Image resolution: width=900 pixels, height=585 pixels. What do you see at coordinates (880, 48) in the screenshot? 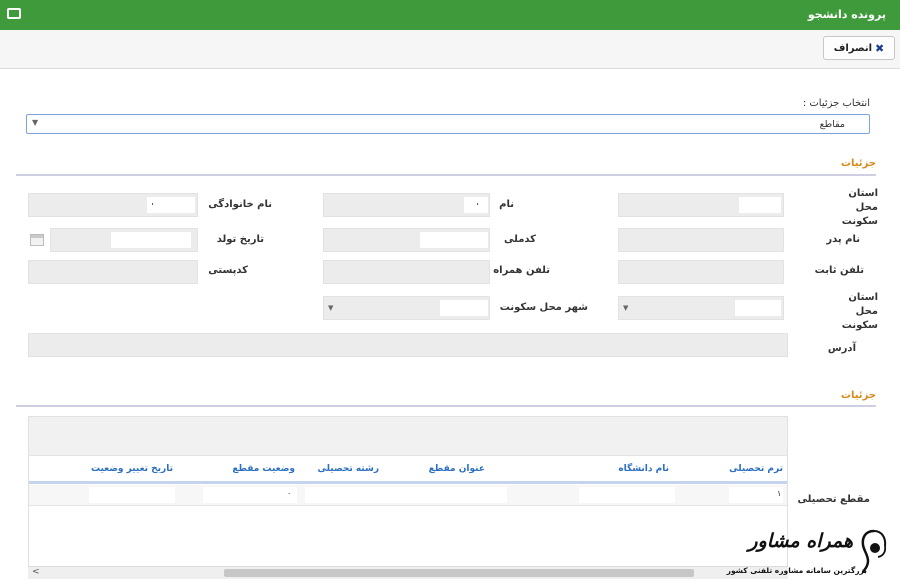
I see `close-icon: ✖` at bounding box center [880, 48].